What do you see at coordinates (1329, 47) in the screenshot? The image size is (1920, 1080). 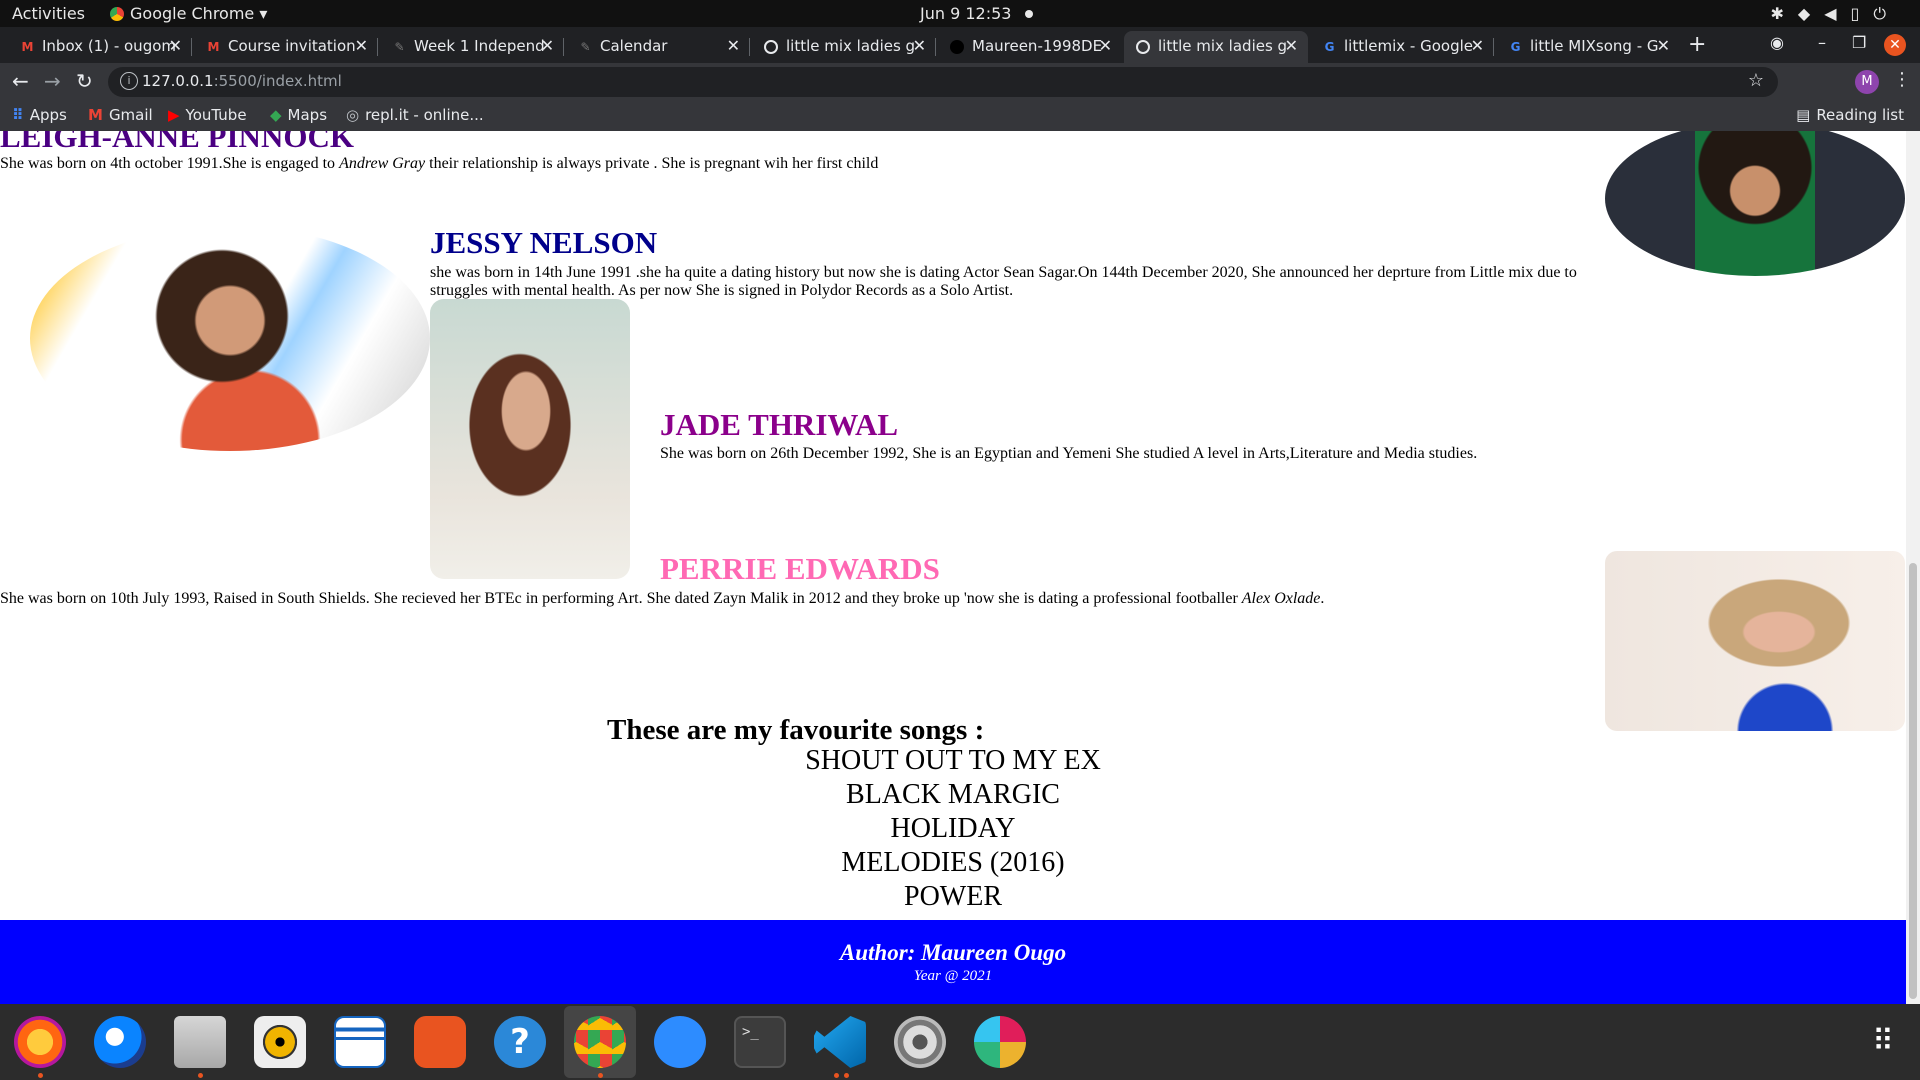 I see `google-icon: G` at bounding box center [1329, 47].